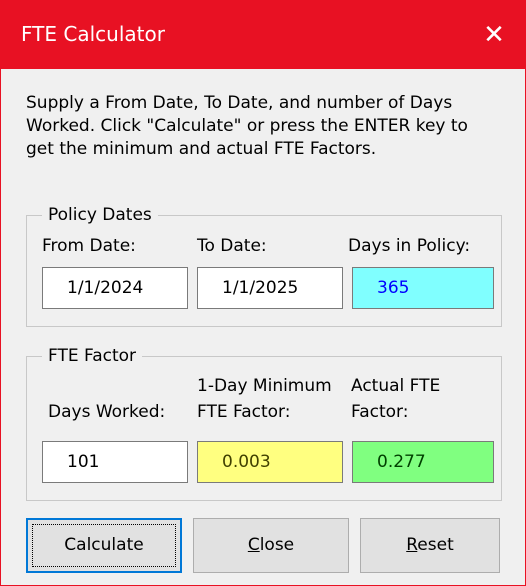  I want to click on to-date-field: 1/1/2025, so click(270, 288).